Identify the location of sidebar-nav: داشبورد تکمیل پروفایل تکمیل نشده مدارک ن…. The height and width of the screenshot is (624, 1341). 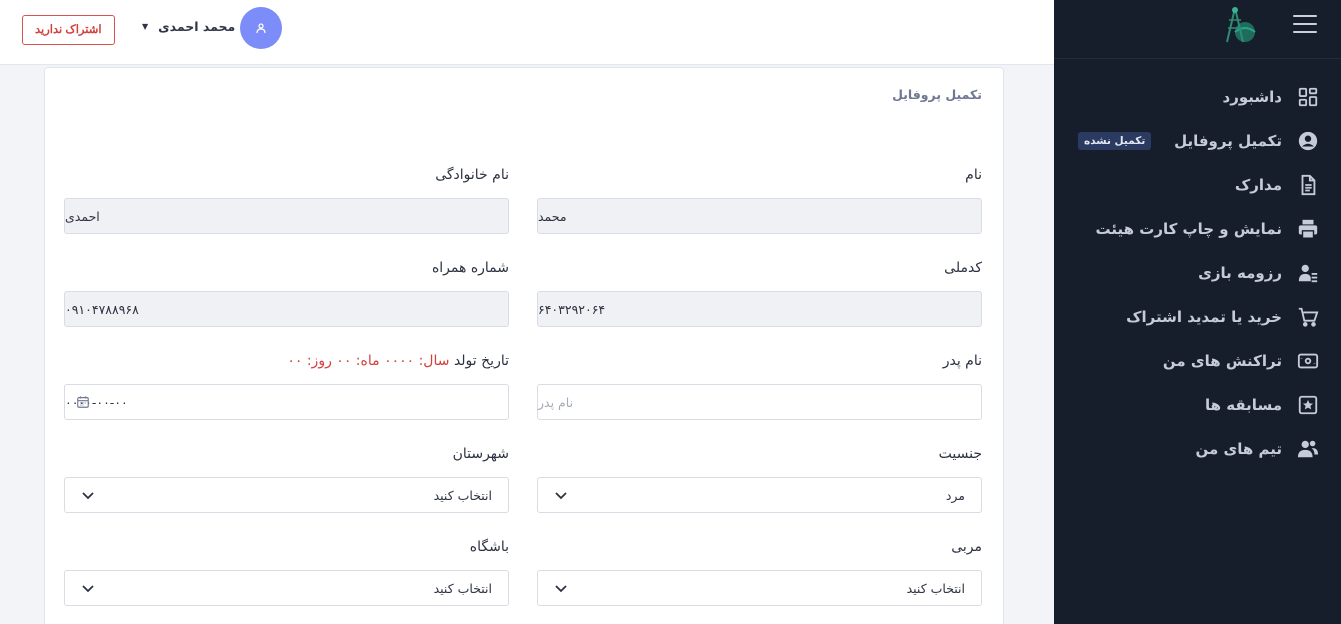
(1197, 273).